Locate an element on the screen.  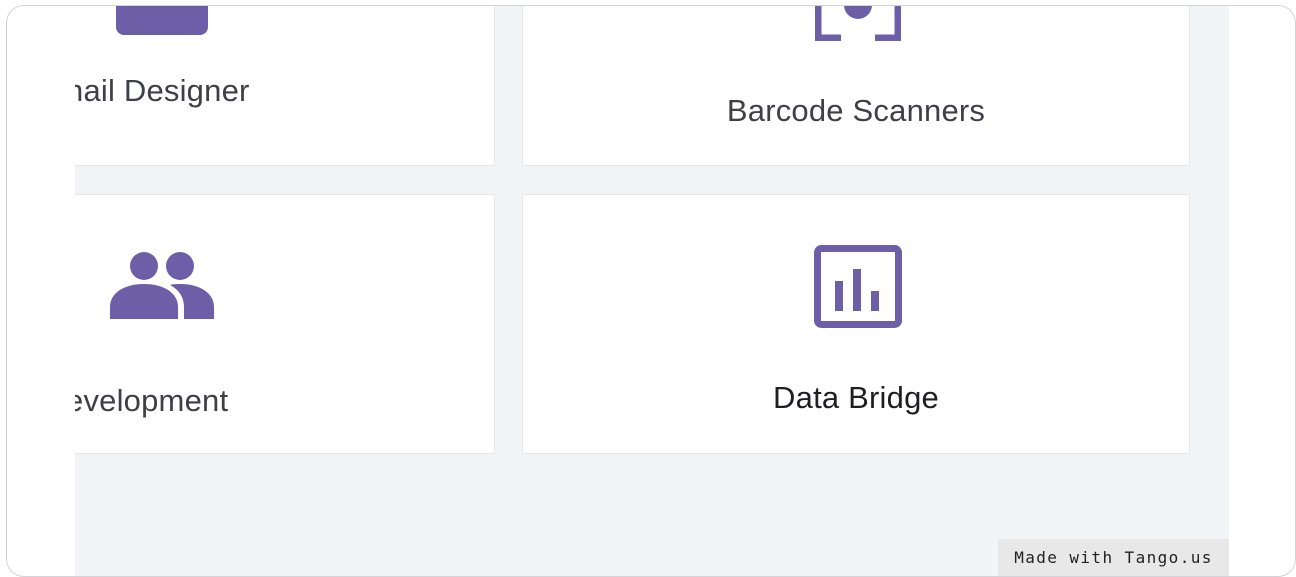
users-icon is located at coordinates (162, 285).